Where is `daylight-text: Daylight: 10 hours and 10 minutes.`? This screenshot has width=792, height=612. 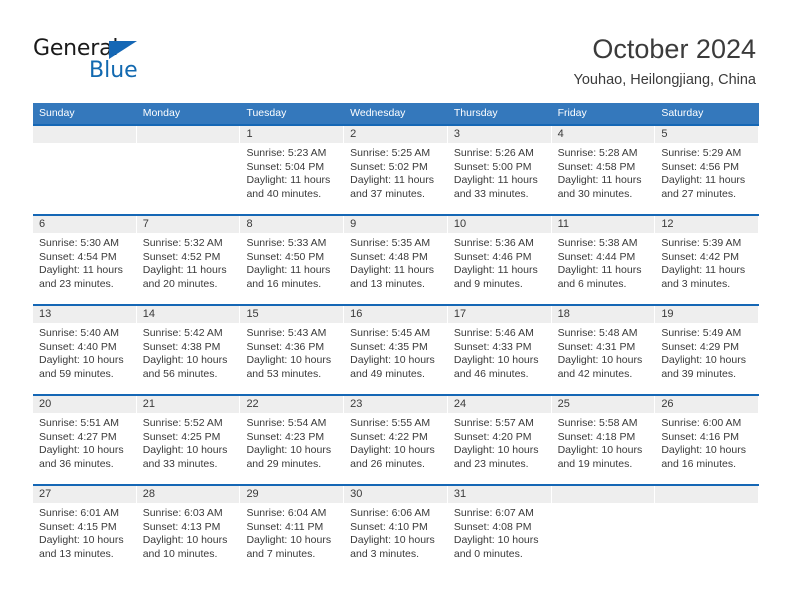 daylight-text: Daylight: 10 hours and 10 minutes. is located at coordinates (185, 547).